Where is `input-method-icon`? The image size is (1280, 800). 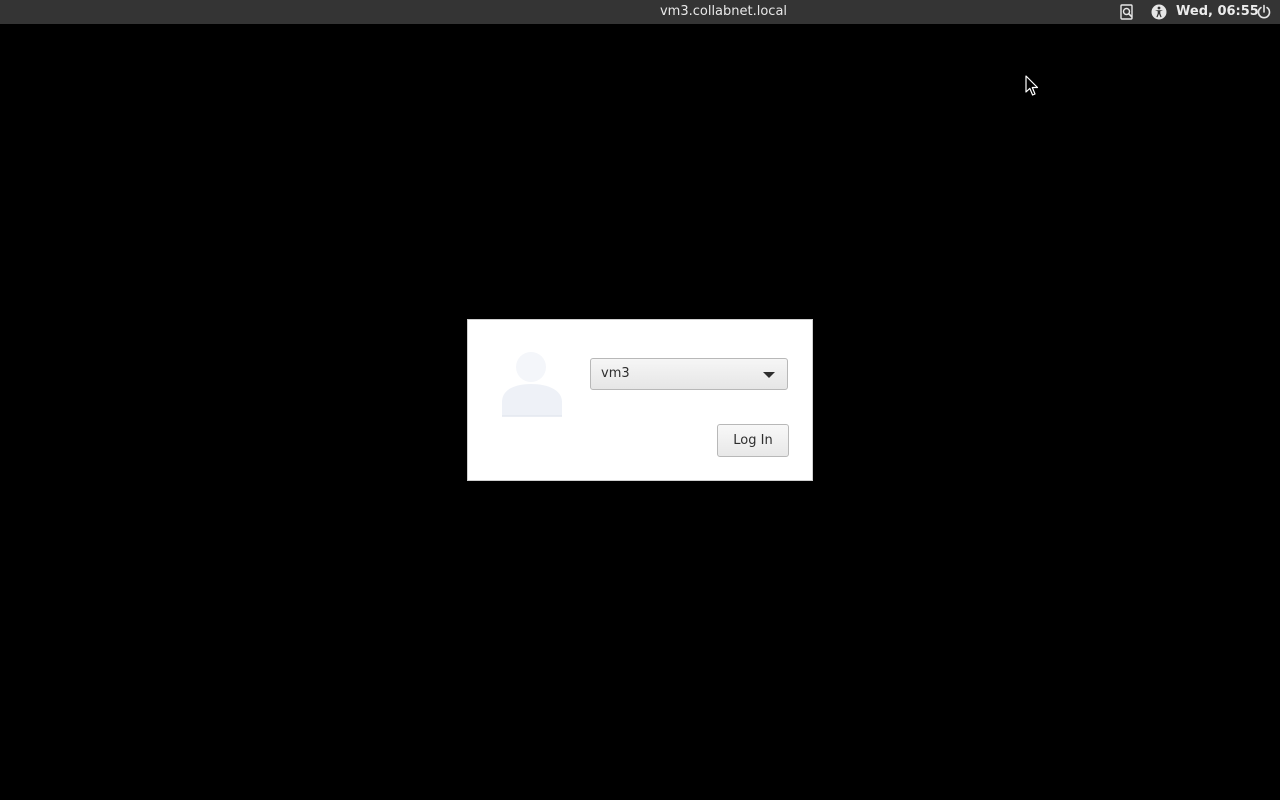
input-method-icon is located at coordinates (1127, 12).